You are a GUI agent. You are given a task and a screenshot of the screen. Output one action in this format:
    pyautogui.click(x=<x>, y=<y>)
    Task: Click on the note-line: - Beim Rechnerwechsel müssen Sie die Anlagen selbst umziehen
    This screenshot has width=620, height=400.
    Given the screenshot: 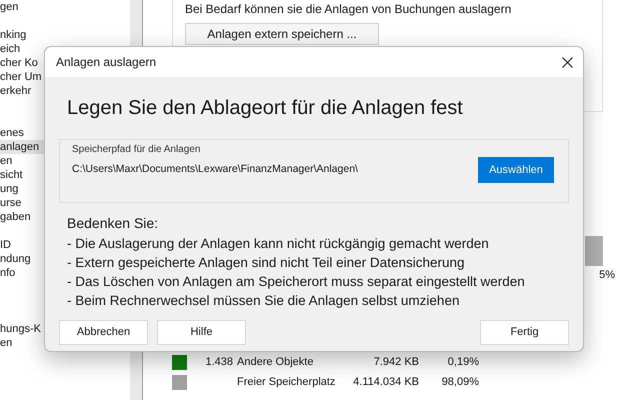 What is the action you would take?
    pyautogui.click(x=263, y=301)
    